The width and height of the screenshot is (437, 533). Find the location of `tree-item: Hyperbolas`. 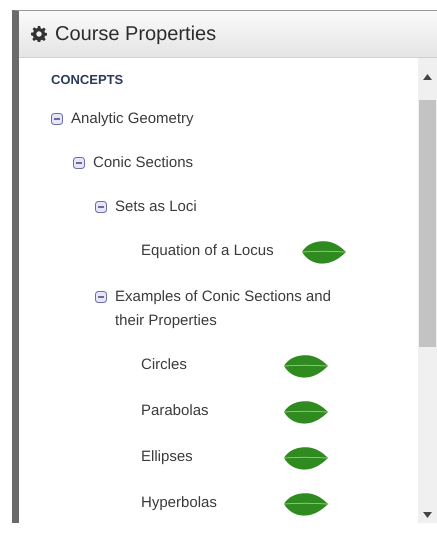

tree-item: Hyperbolas is located at coordinates (198, 503).